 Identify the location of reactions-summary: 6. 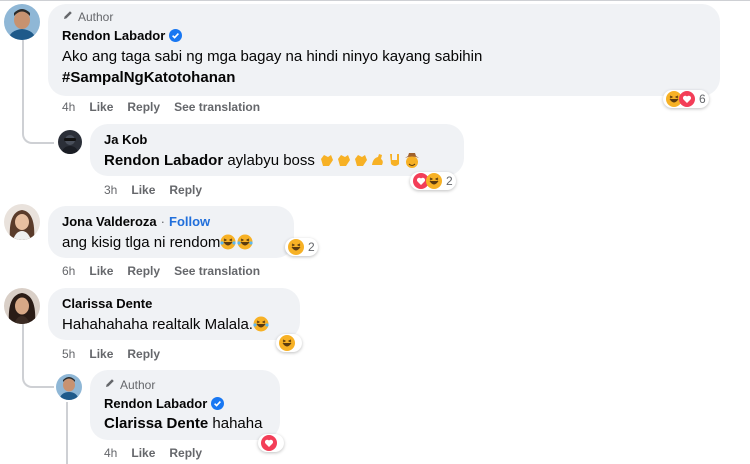
(686, 99).